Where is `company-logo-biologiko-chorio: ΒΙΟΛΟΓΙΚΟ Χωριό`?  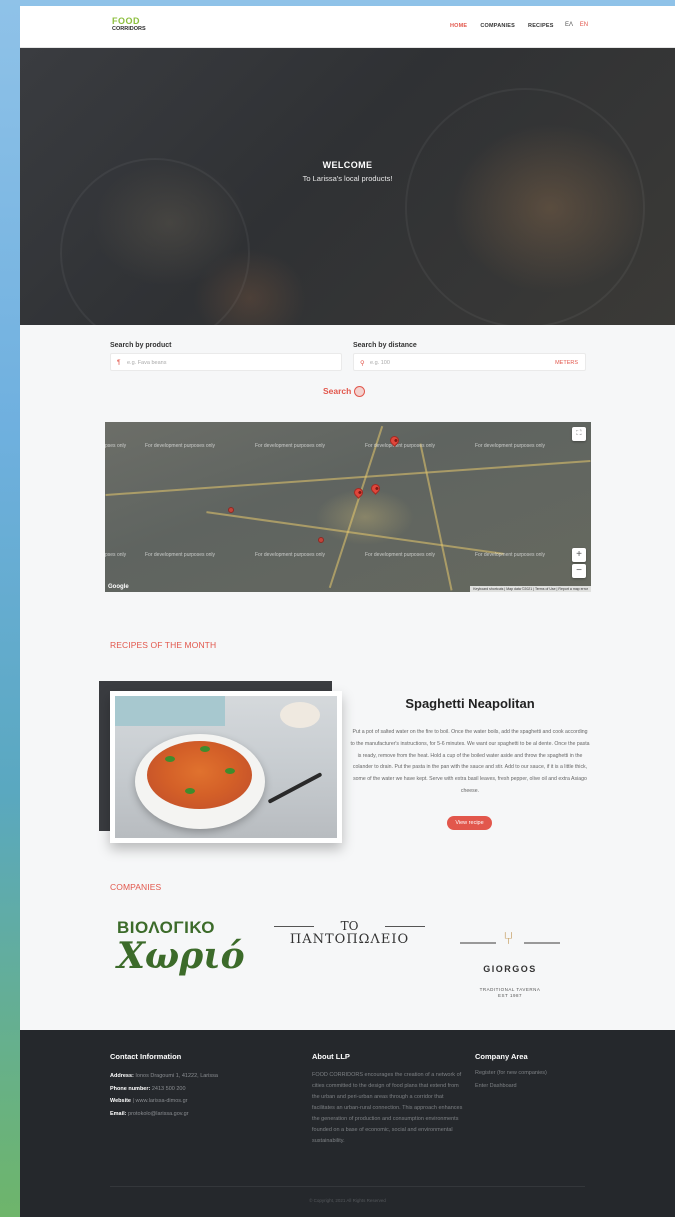
company-logo-biologiko-chorio: ΒΙΟΛΟΓΙΚΟ Χωριό is located at coordinates (188, 961).